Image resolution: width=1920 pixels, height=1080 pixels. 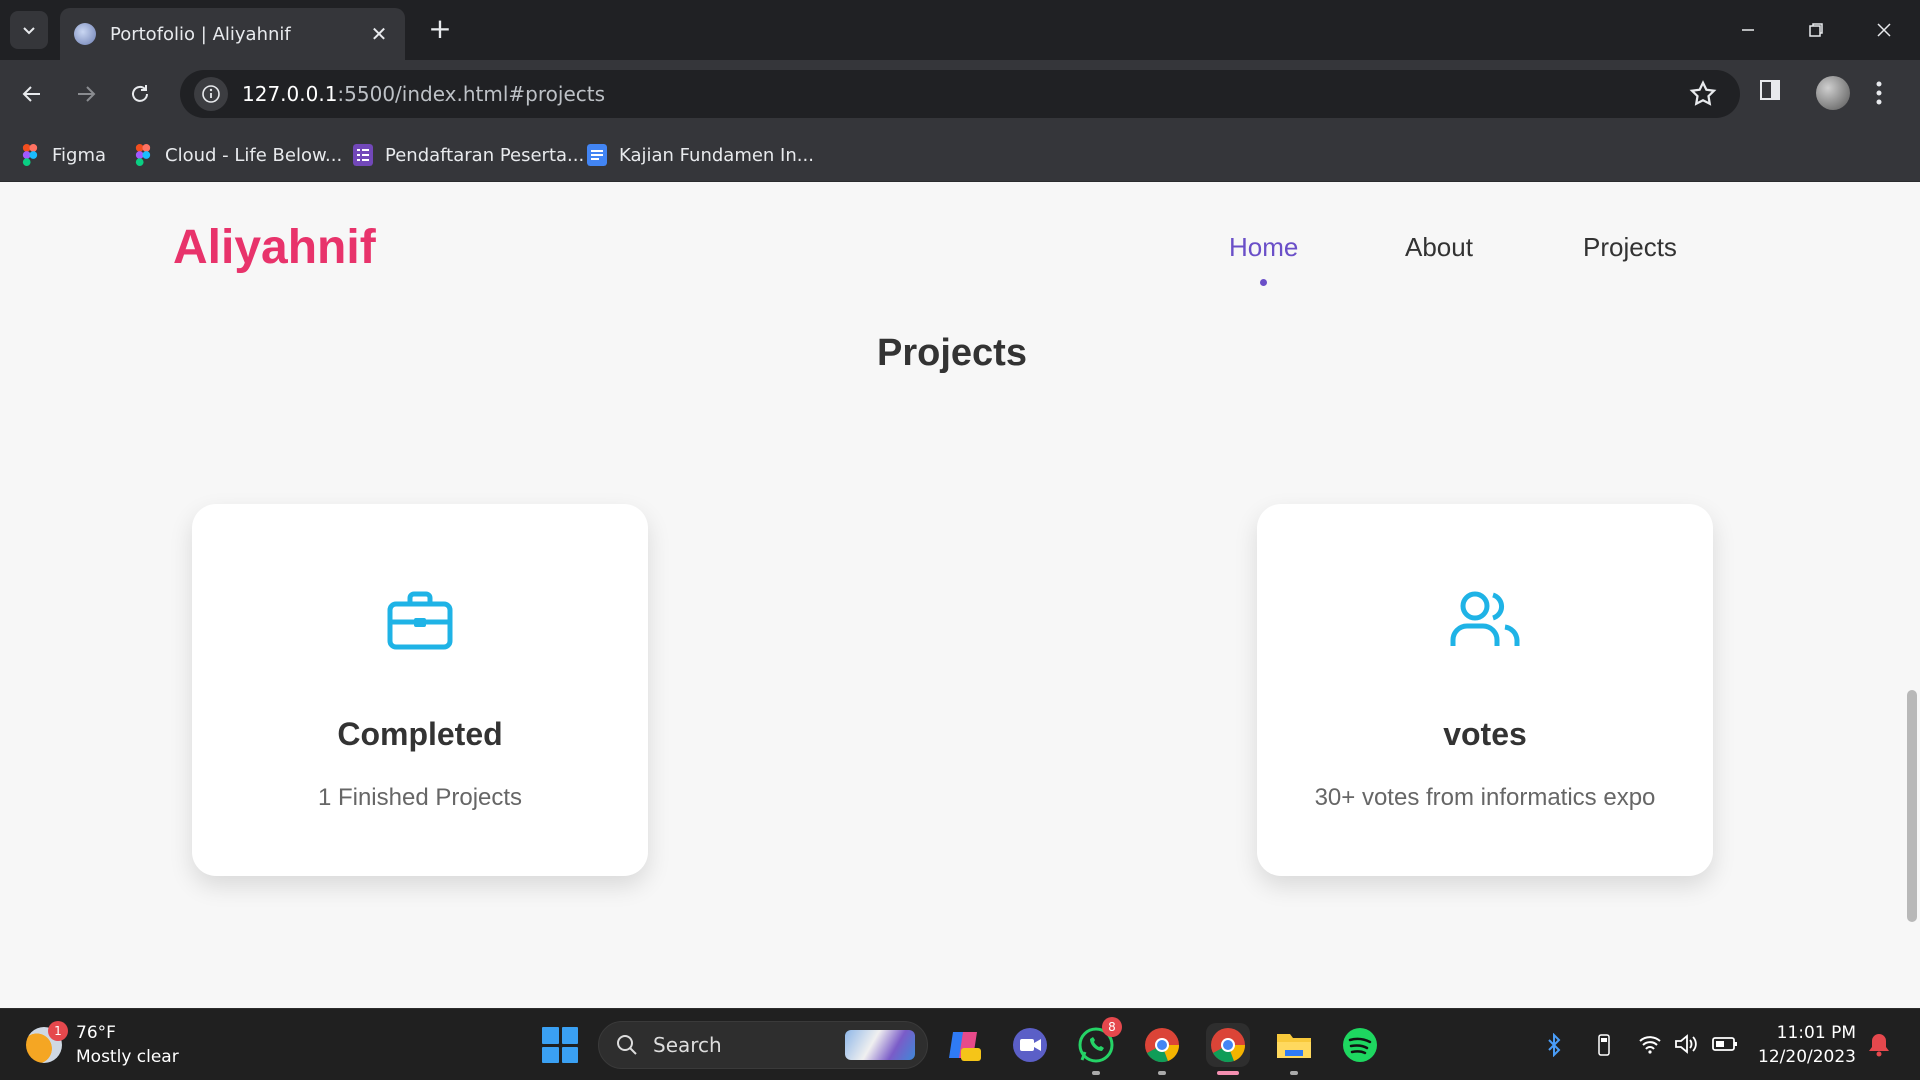 I want to click on bookmark-star-icon, so click(x=1703, y=96).